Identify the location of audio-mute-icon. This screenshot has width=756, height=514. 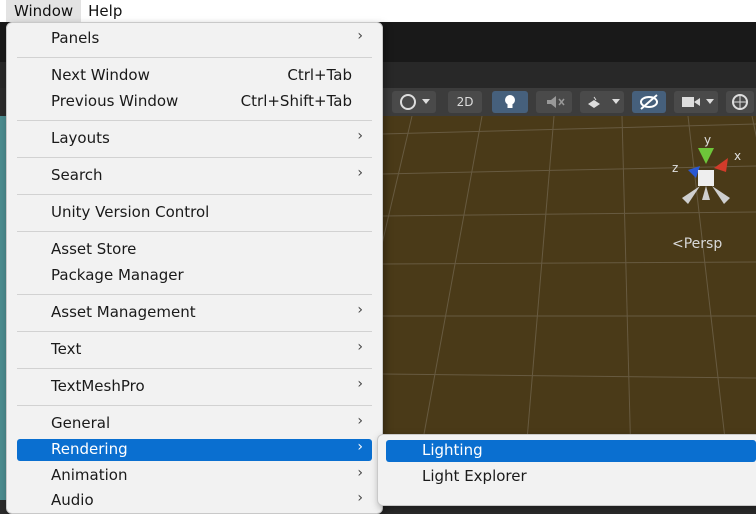
(554, 102).